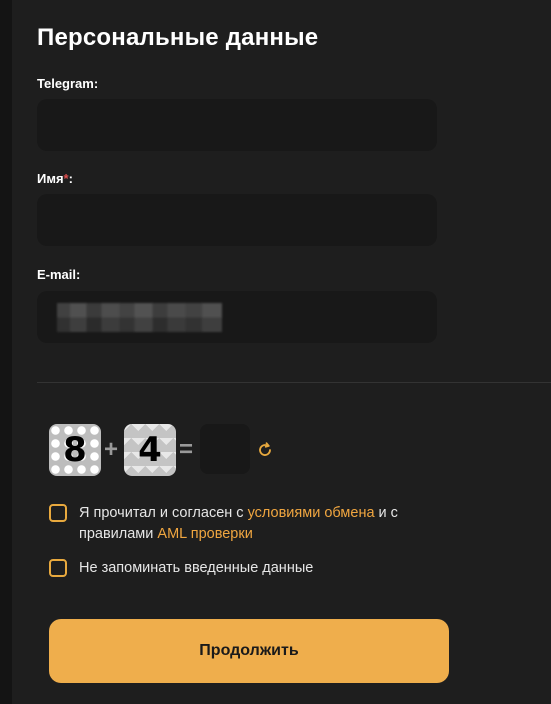 This screenshot has height=704, width=551. I want to click on name-label-text: Имя, so click(50, 178).